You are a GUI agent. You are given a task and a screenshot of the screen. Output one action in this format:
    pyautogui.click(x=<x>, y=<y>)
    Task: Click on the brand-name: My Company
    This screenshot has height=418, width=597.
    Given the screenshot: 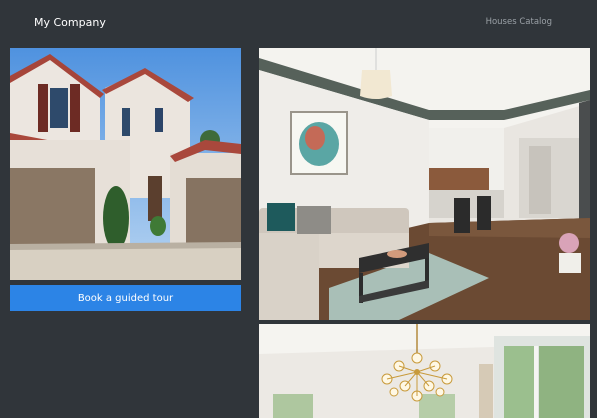 What is the action you would take?
    pyautogui.click(x=70, y=22)
    